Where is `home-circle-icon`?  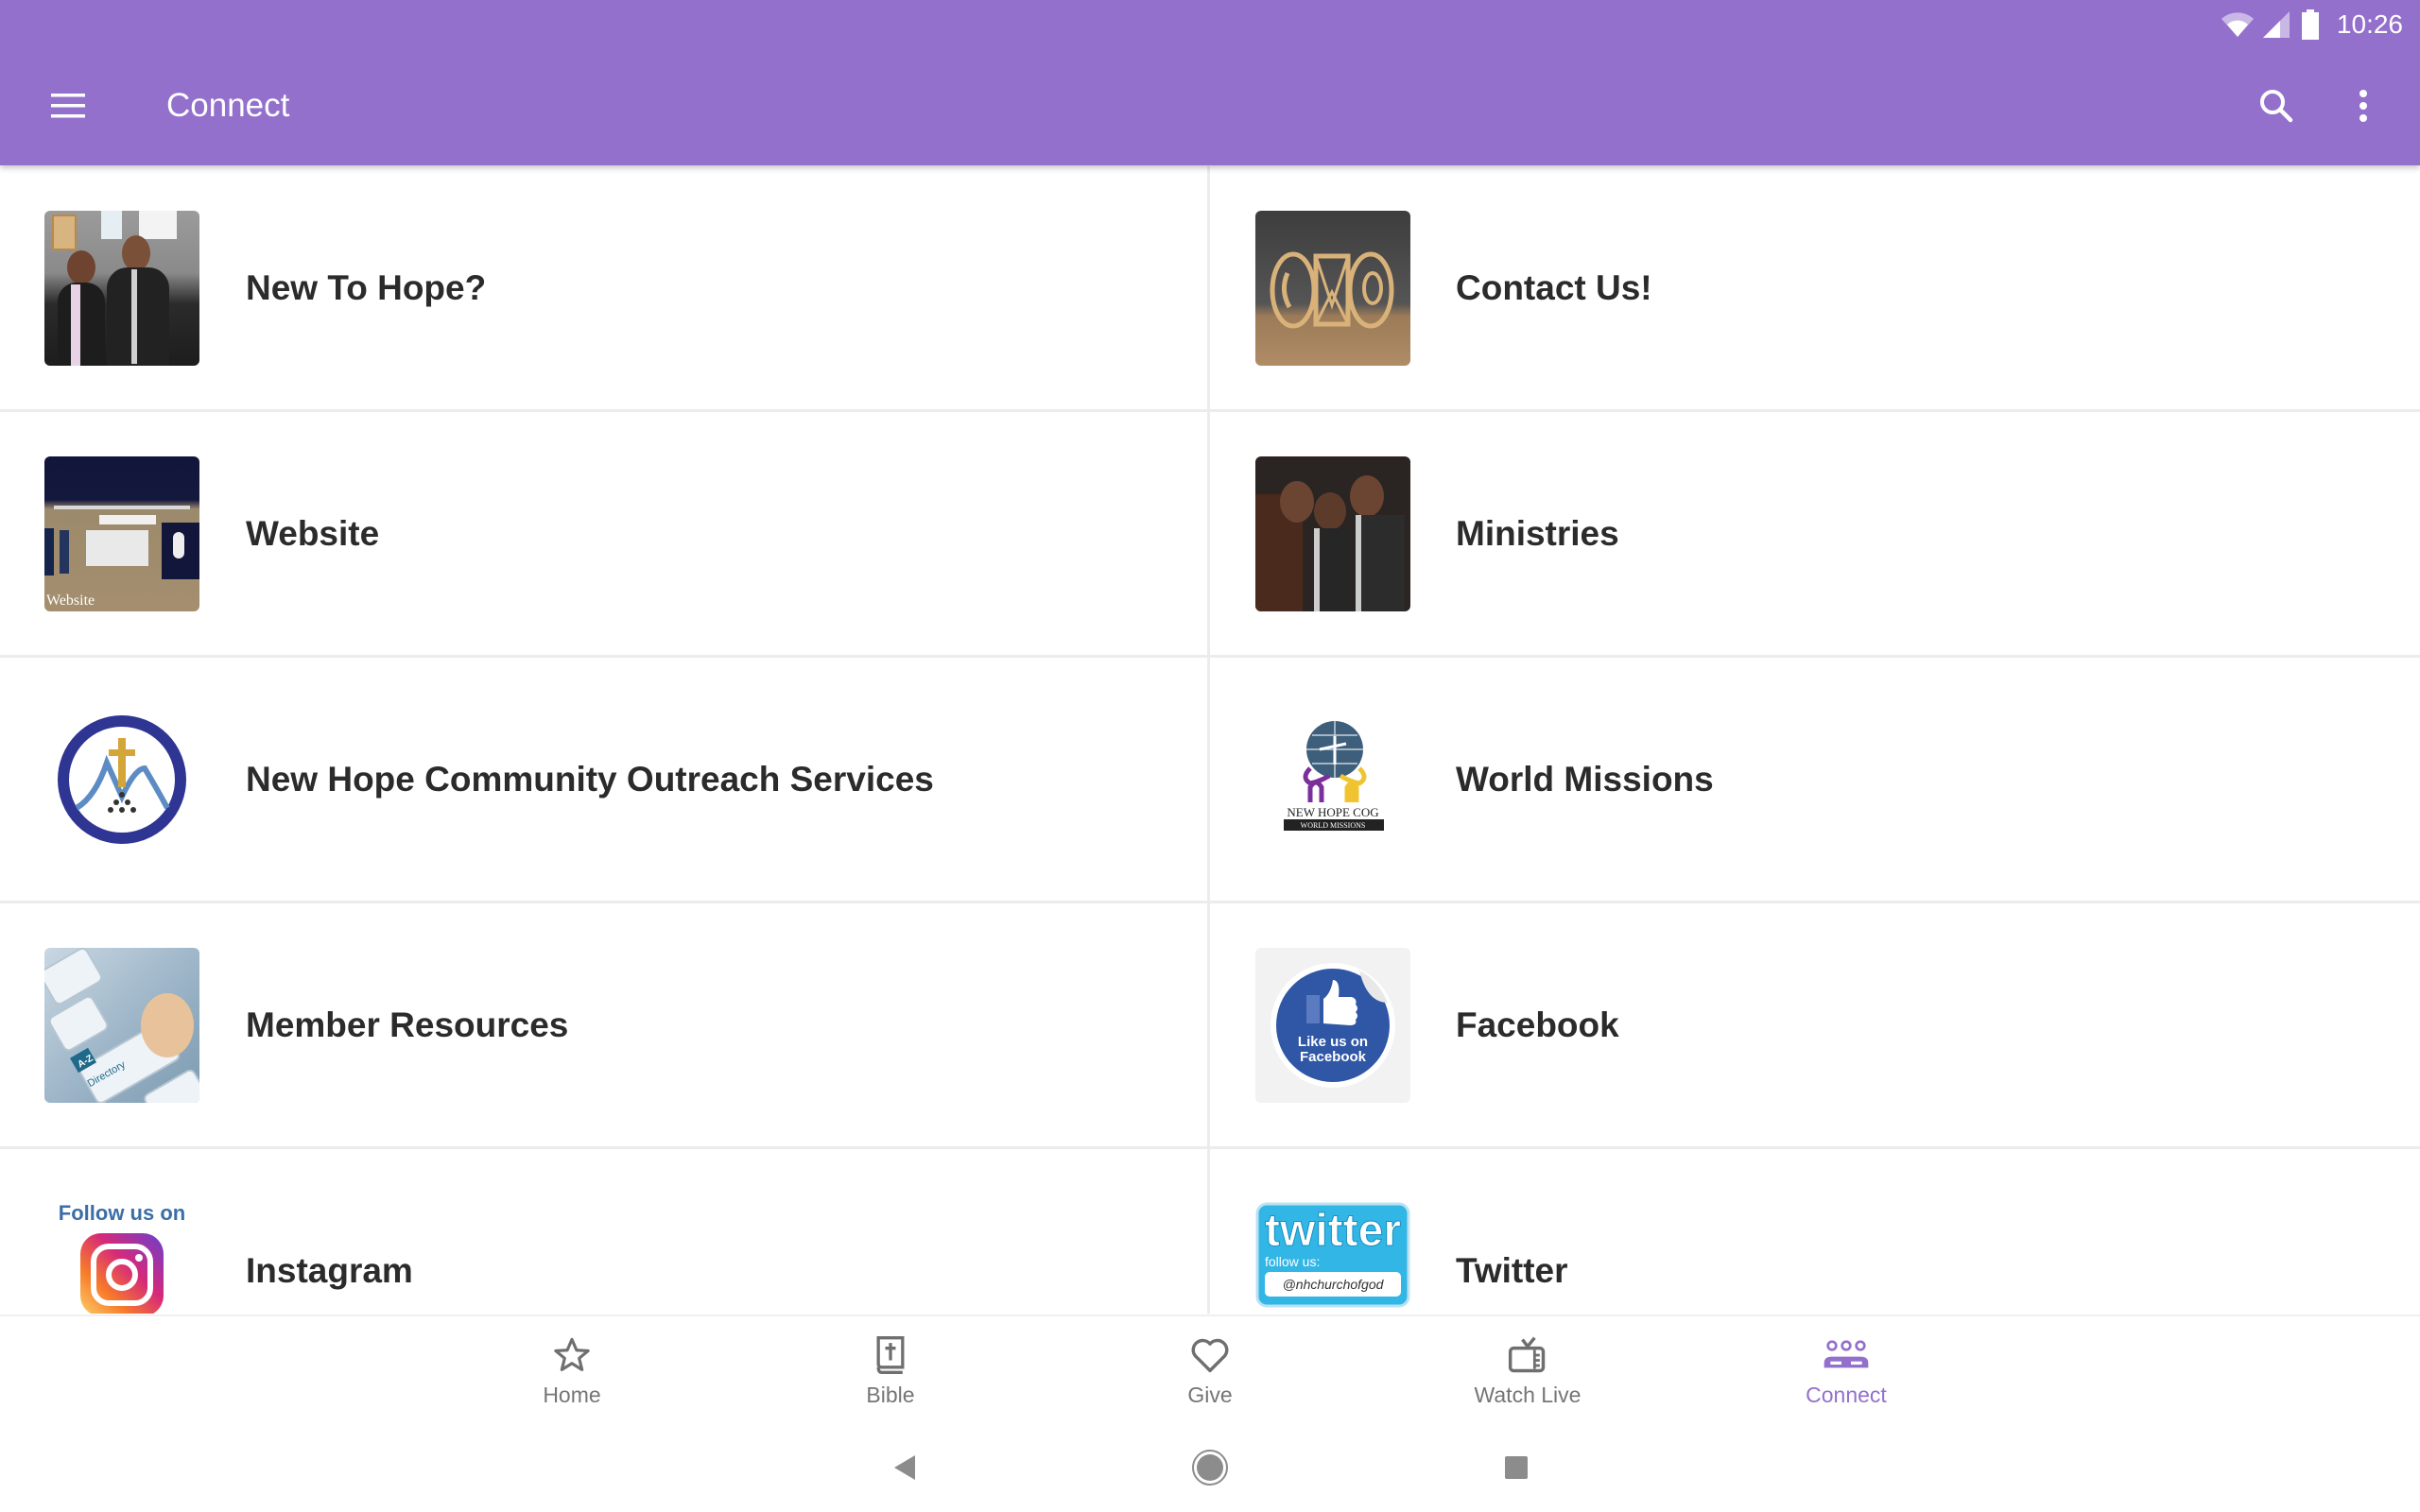
home-circle-icon is located at coordinates (1210, 1468).